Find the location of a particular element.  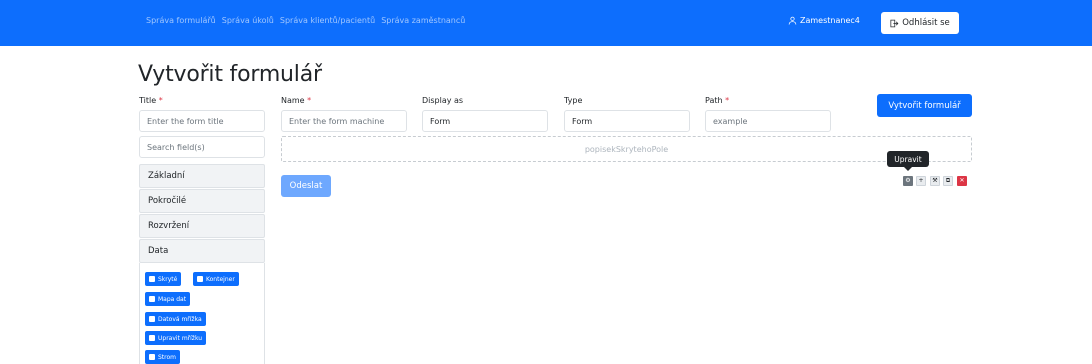

title-input: Enter the form title is located at coordinates (202, 121).